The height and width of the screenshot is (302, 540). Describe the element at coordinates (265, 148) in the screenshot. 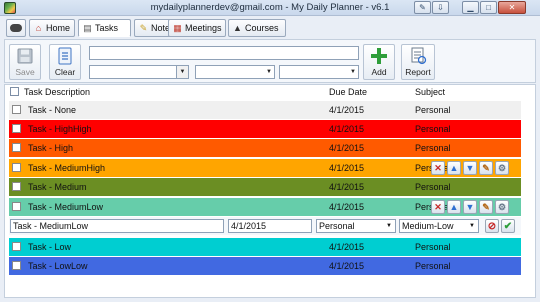

I see `task-row: Task - High 4/1/2015 Personal` at that location.